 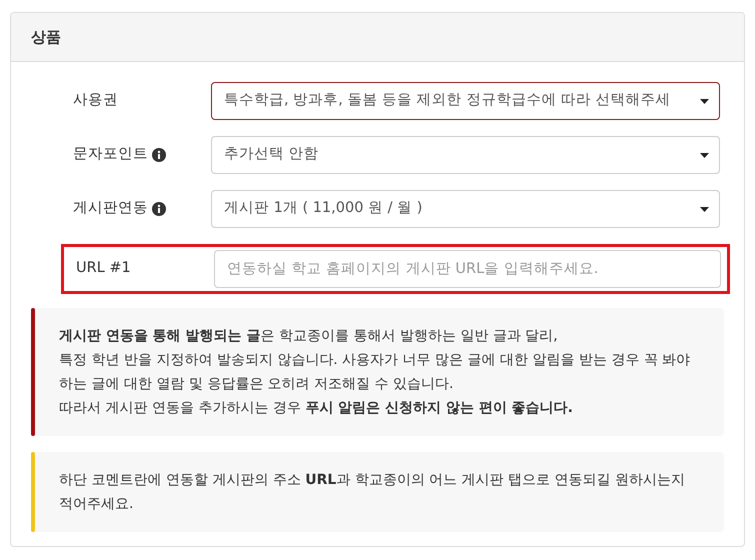 What do you see at coordinates (467, 269) in the screenshot?
I see `url-field: 연동하실 학교 홈페이지의 게시판 URL을 입력해주세요.` at bounding box center [467, 269].